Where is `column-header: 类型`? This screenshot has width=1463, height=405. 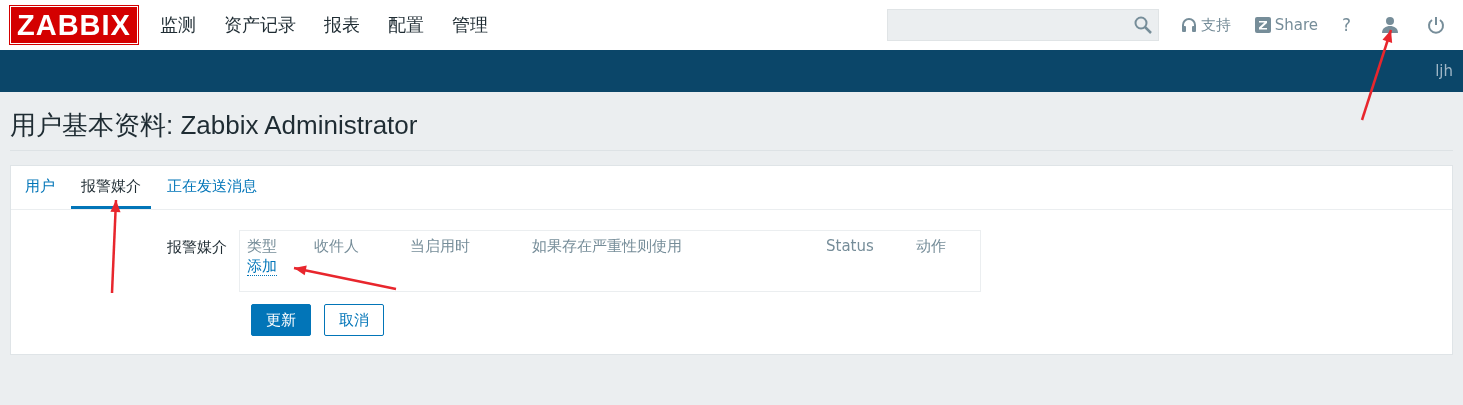 column-header: 类型 is located at coordinates (262, 246).